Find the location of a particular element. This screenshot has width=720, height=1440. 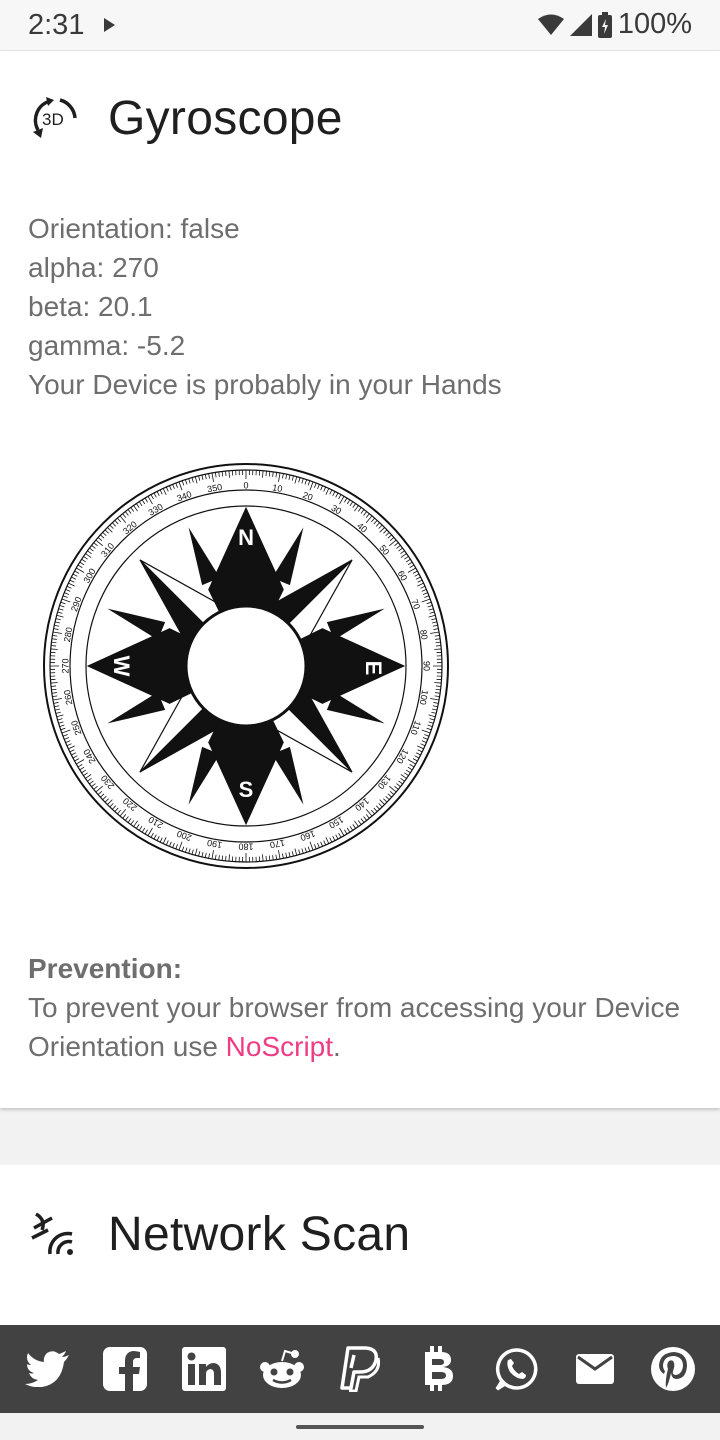

network-scan-title: Network Scan is located at coordinates (259, 1234).